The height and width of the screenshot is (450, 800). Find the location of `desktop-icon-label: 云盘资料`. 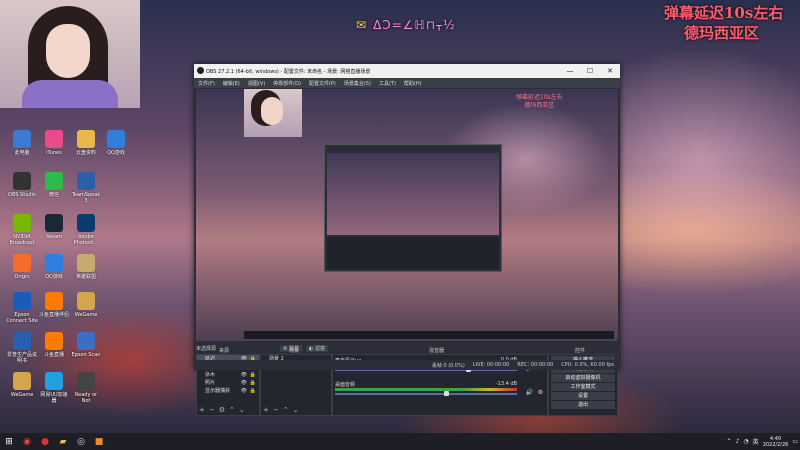

desktop-icon-label: 云盘资料 is located at coordinates (85, 153).